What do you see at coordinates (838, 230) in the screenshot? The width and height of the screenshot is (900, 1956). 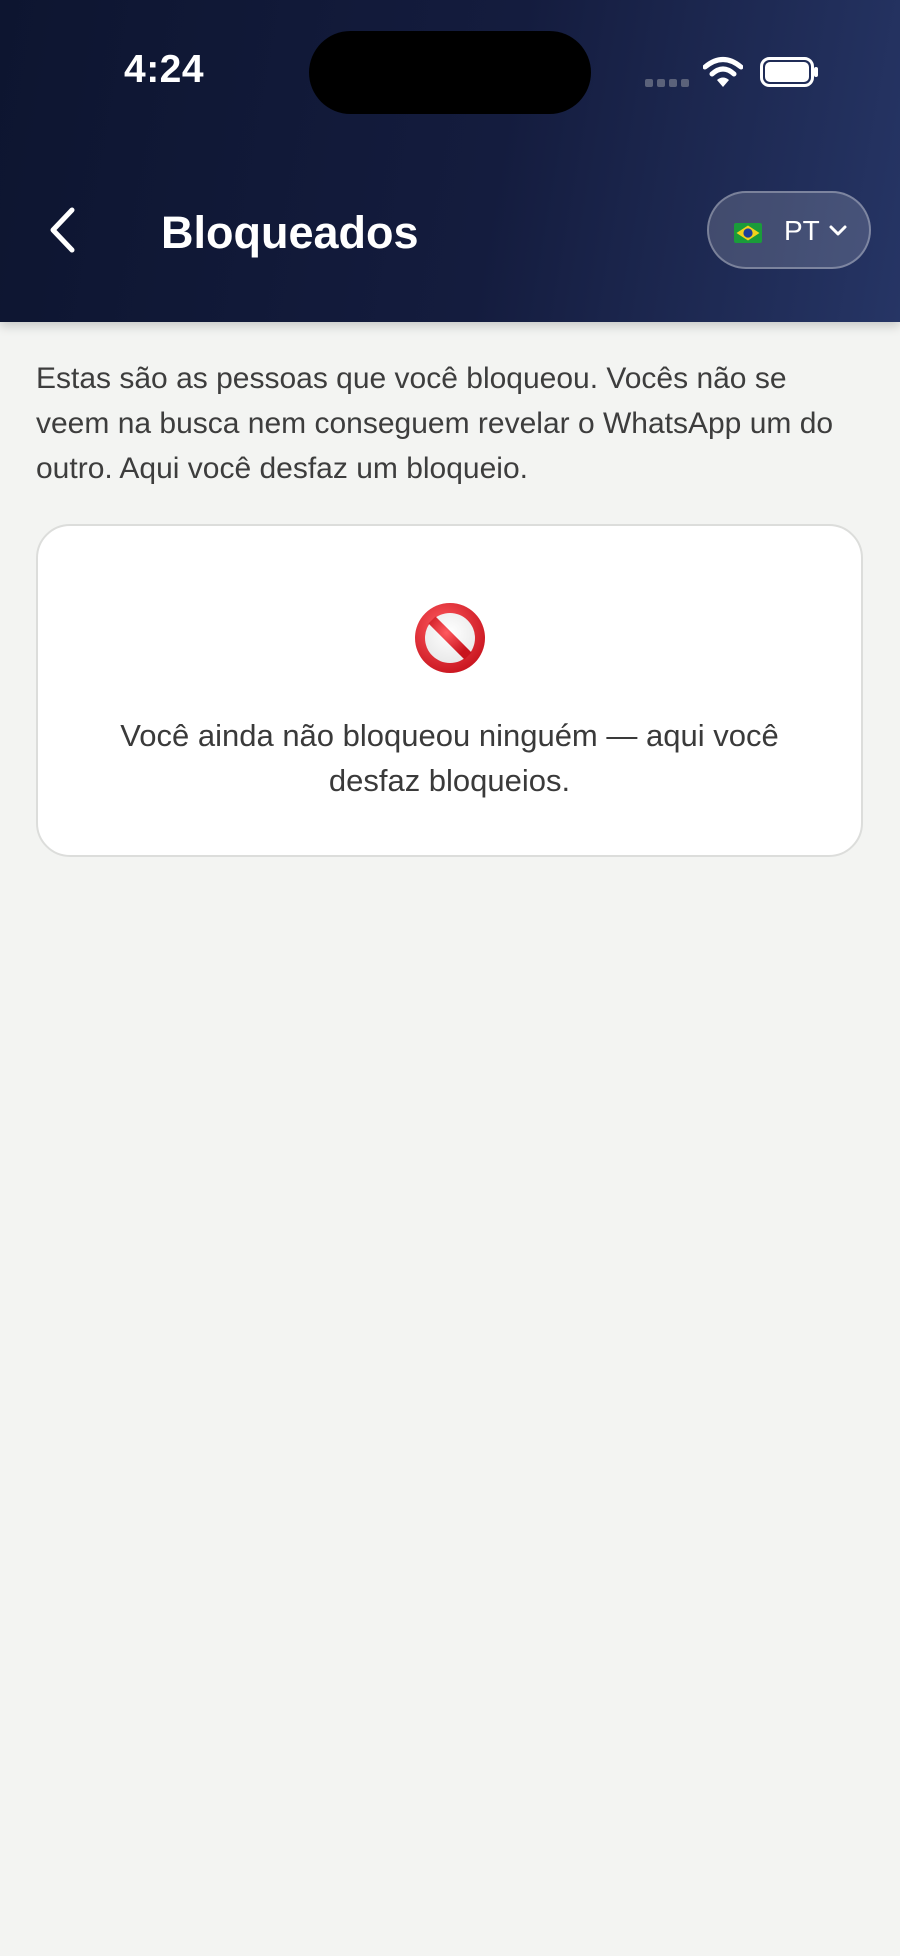 I see `chevron-down-icon` at bounding box center [838, 230].